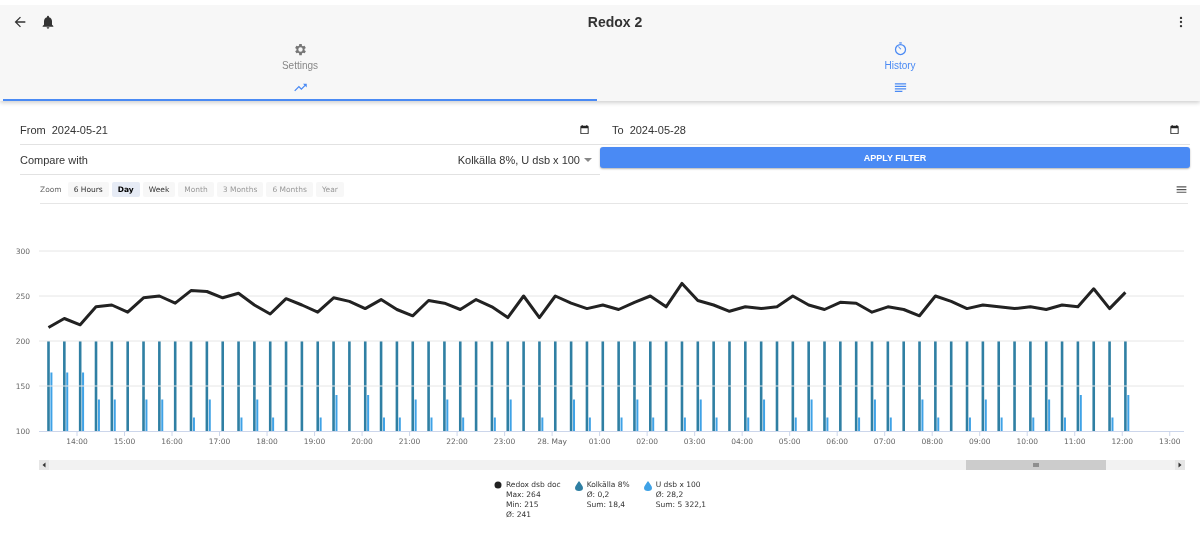 The width and height of the screenshot is (1200, 556). Describe the element at coordinates (48, 21) in the screenshot. I see `bell-icon` at that location.